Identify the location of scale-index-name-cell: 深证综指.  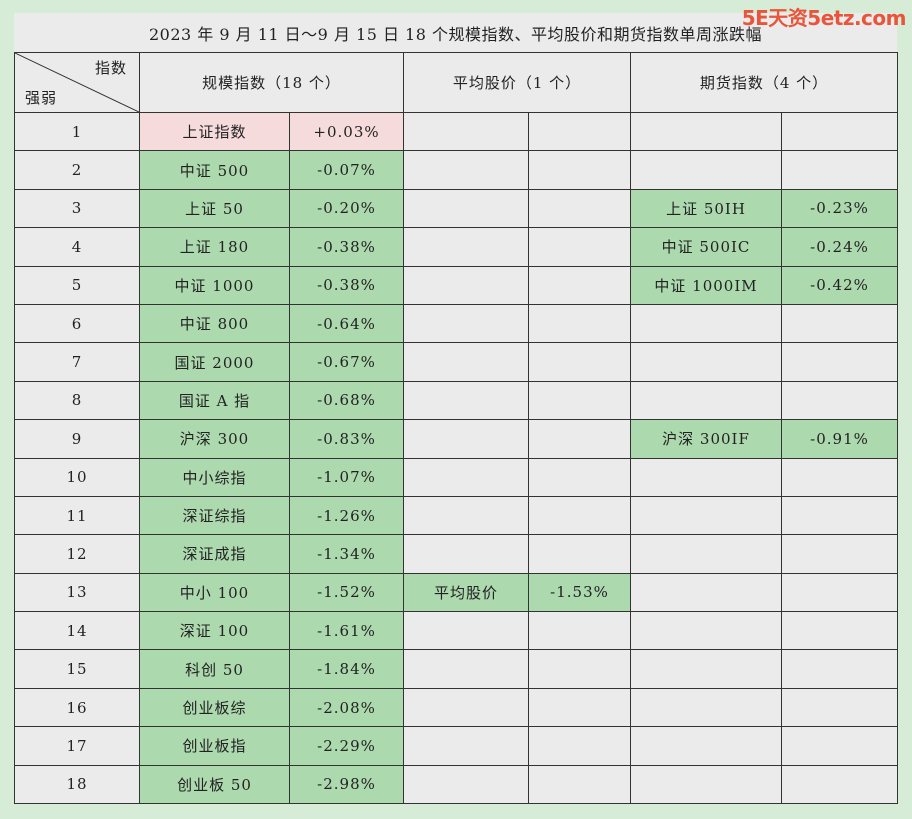
(214, 515).